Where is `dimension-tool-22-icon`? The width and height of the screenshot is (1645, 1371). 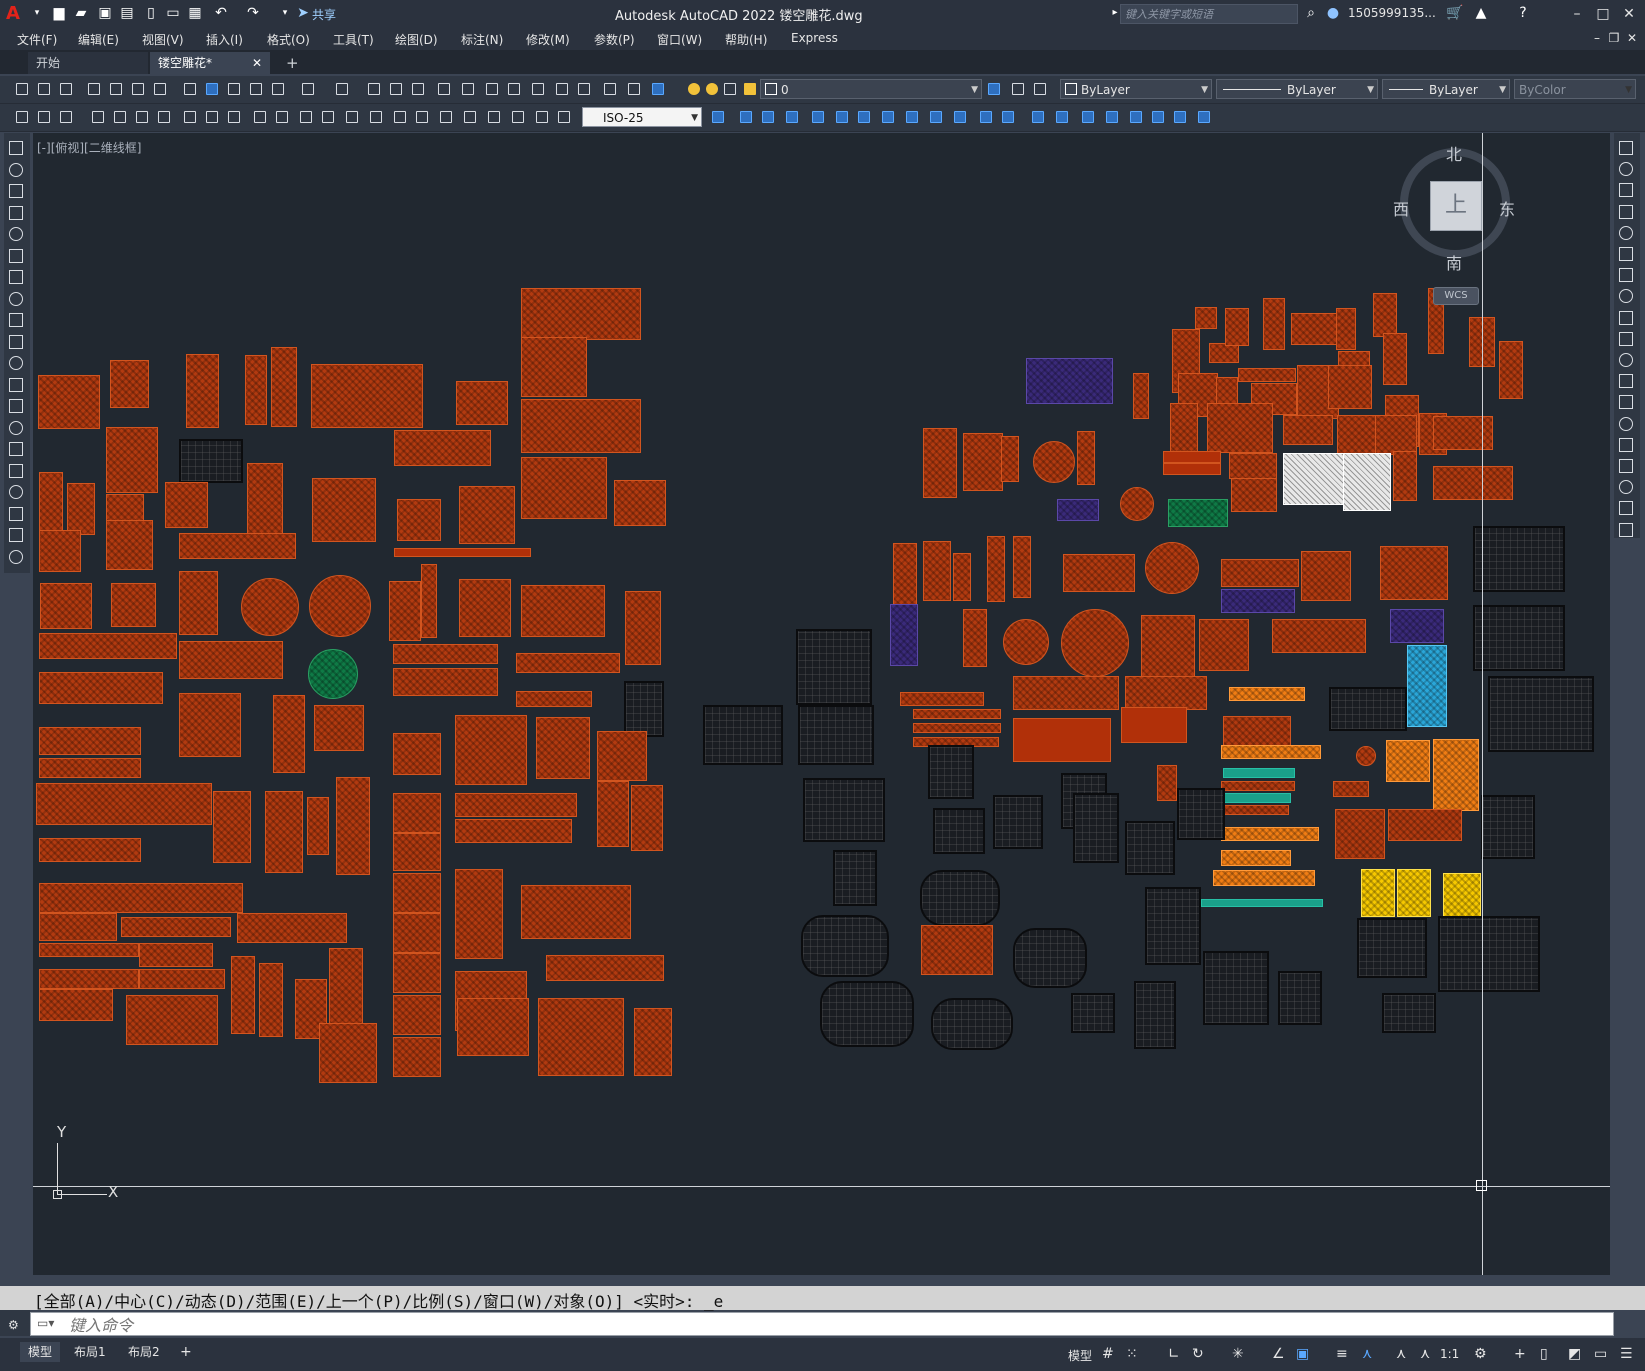
dimension-tool-22-icon is located at coordinates (518, 117).